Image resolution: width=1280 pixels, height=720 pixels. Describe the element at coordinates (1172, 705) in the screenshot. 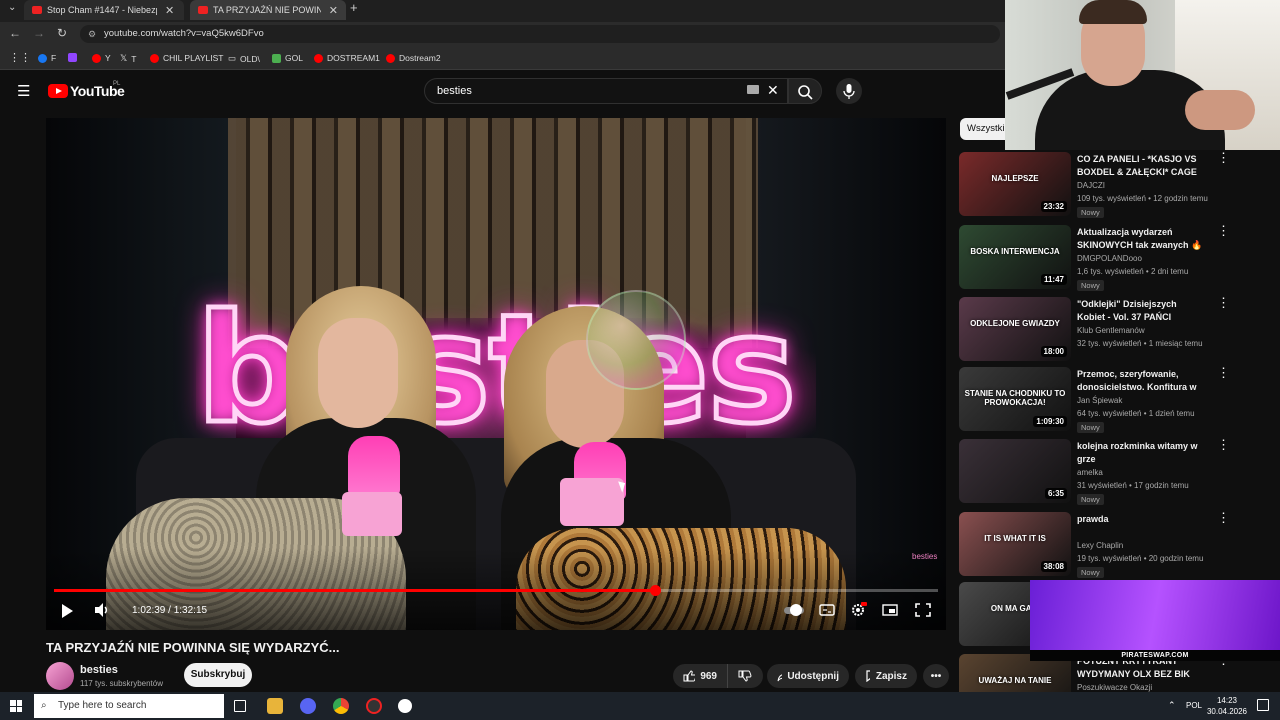

I see `tray-chevron-icon: ⌃` at that location.